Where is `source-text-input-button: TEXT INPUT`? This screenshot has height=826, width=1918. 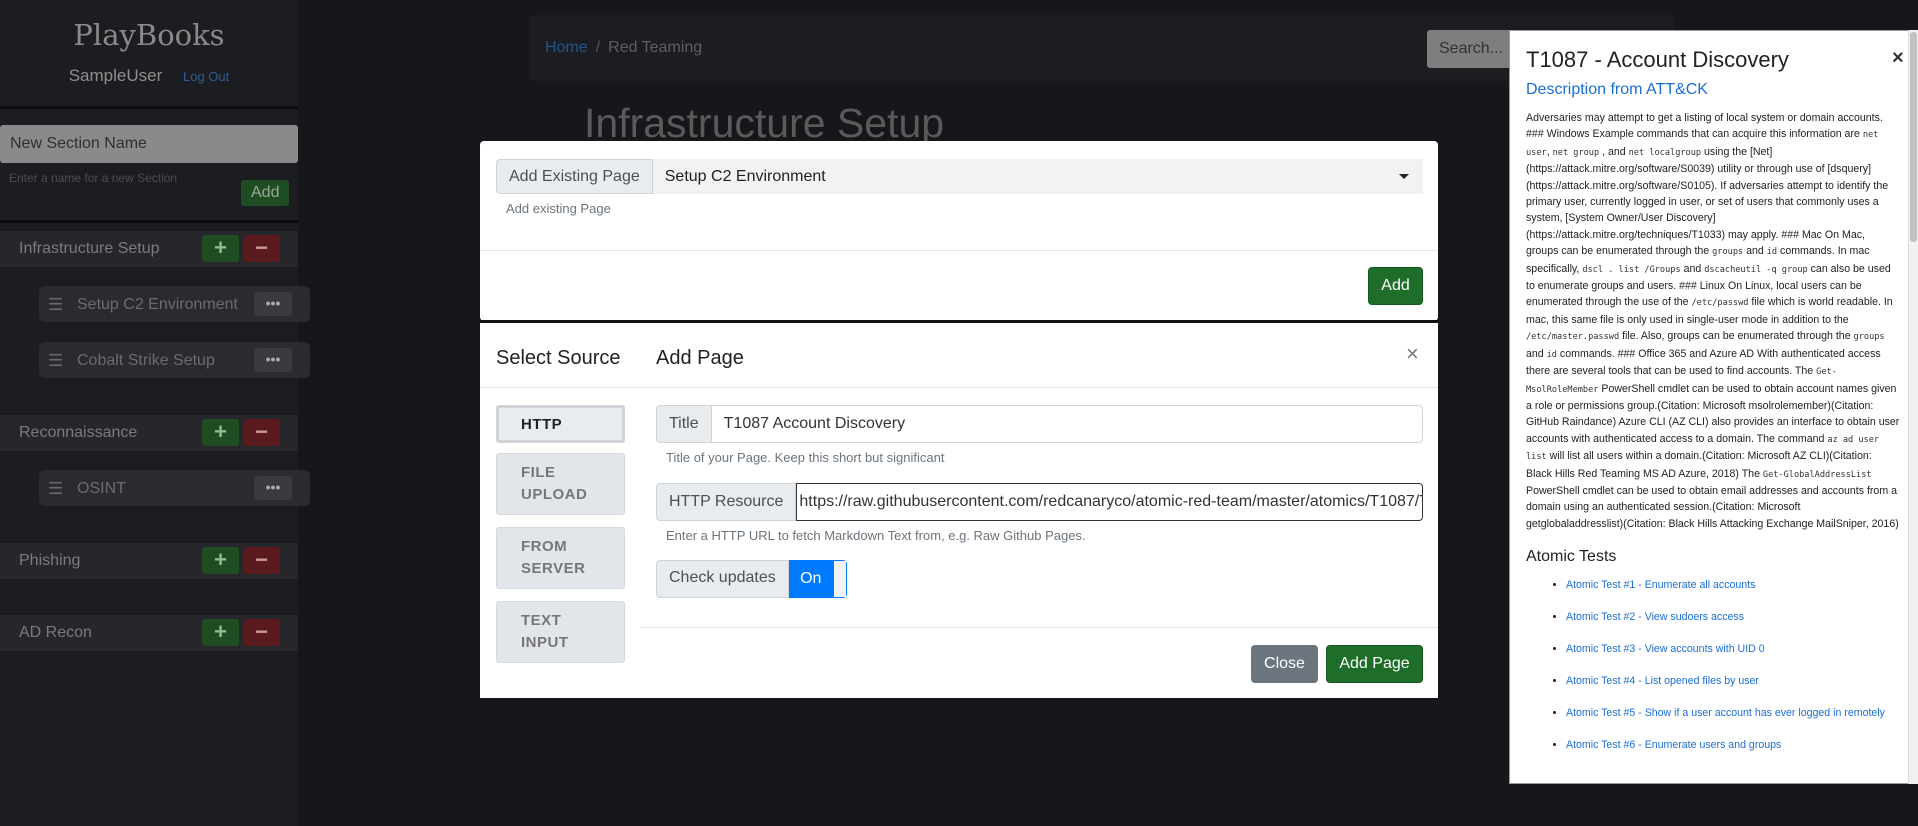 source-text-input-button: TEXT INPUT is located at coordinates (560, 632).